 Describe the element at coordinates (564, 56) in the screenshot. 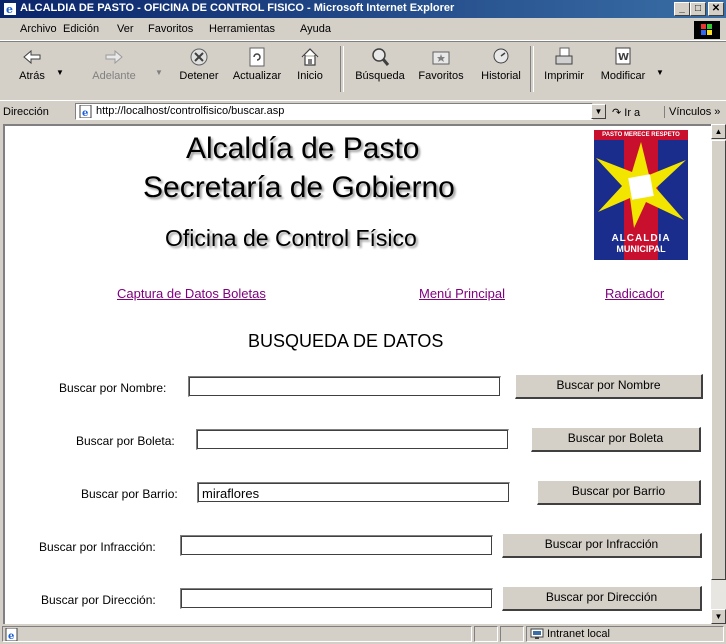

I see `print-icon` at that location.